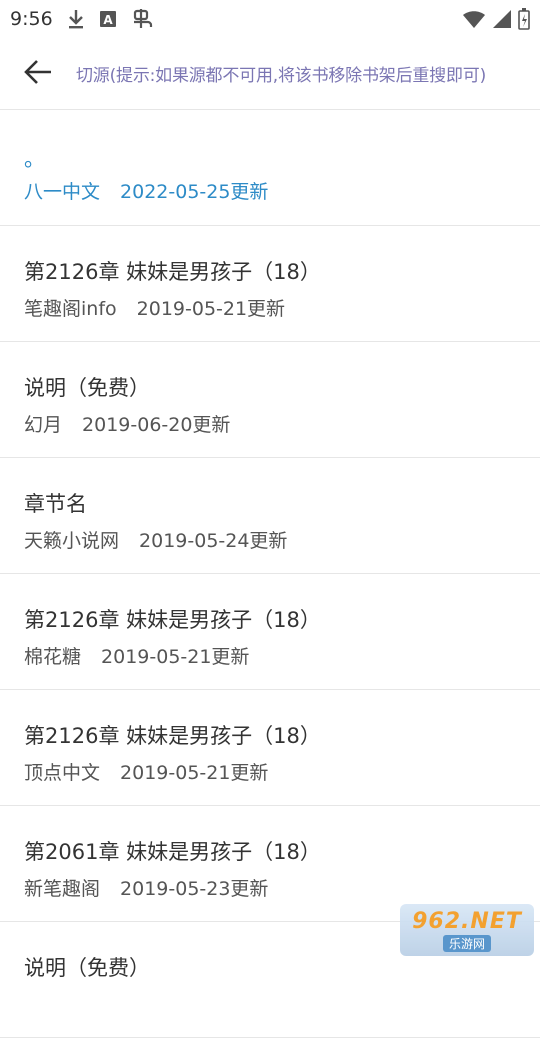  What do you see at coordinates (43, 425) in the screenshot?
I see `site-name: 幻月` at bounding box center [43, 425].